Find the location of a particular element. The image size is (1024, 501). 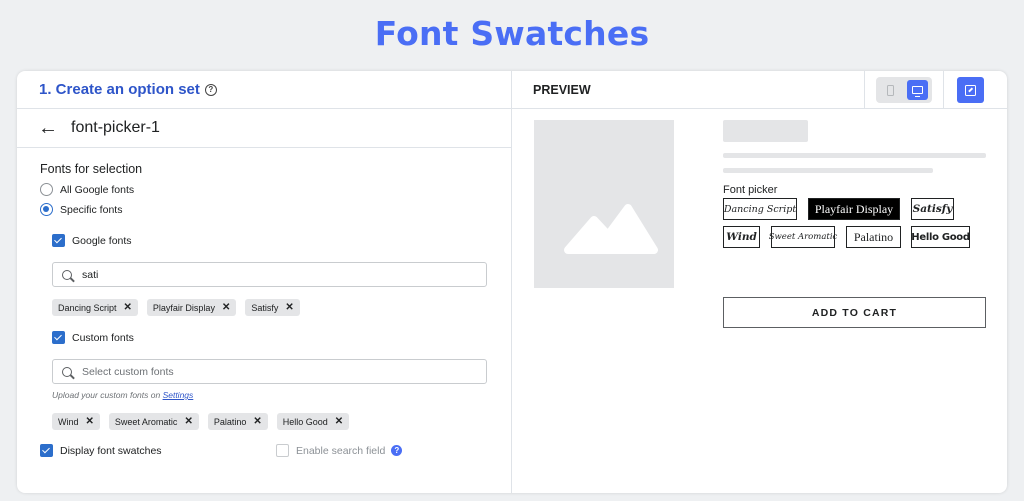

custom-fonts-placeholder: Select custom fonts is located at coordinates (128, 371).